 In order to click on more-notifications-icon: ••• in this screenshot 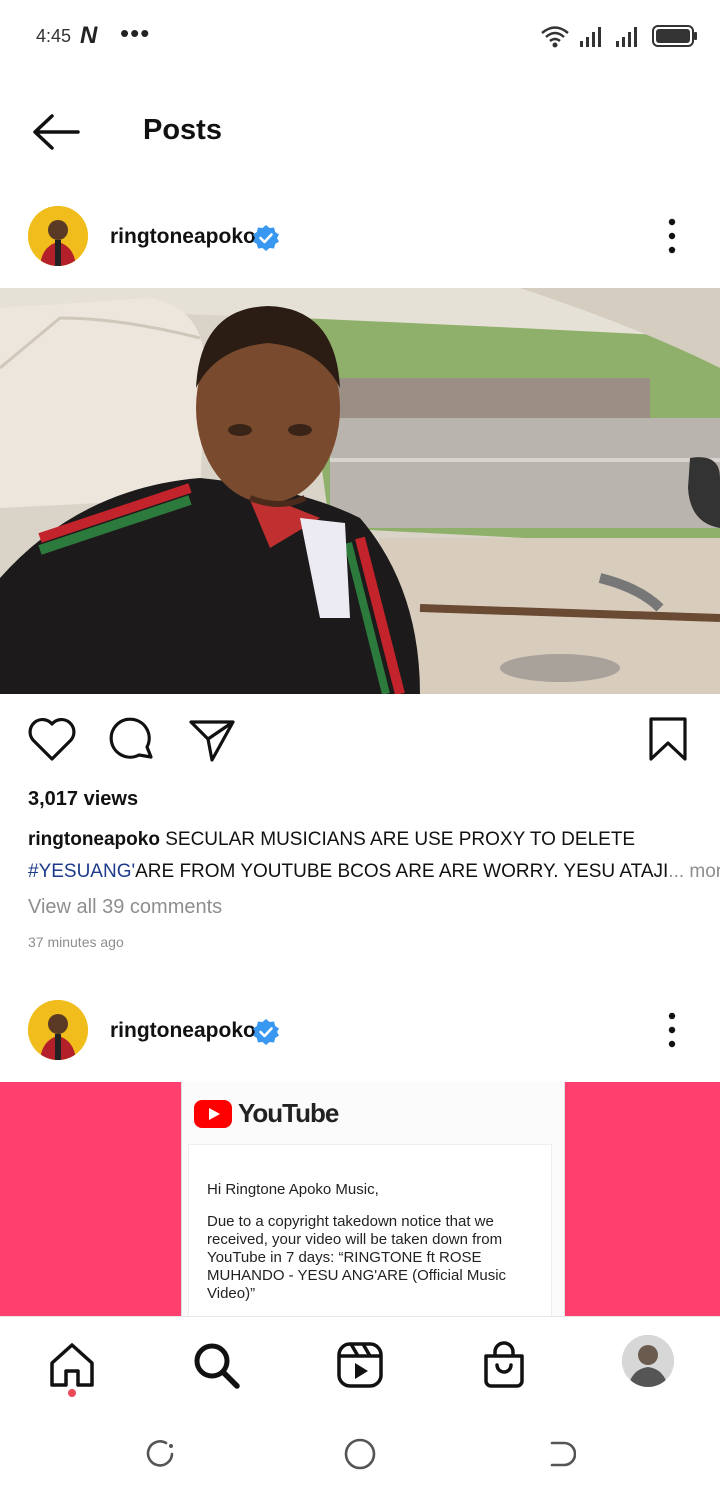, I will do `click(135, 33)`.